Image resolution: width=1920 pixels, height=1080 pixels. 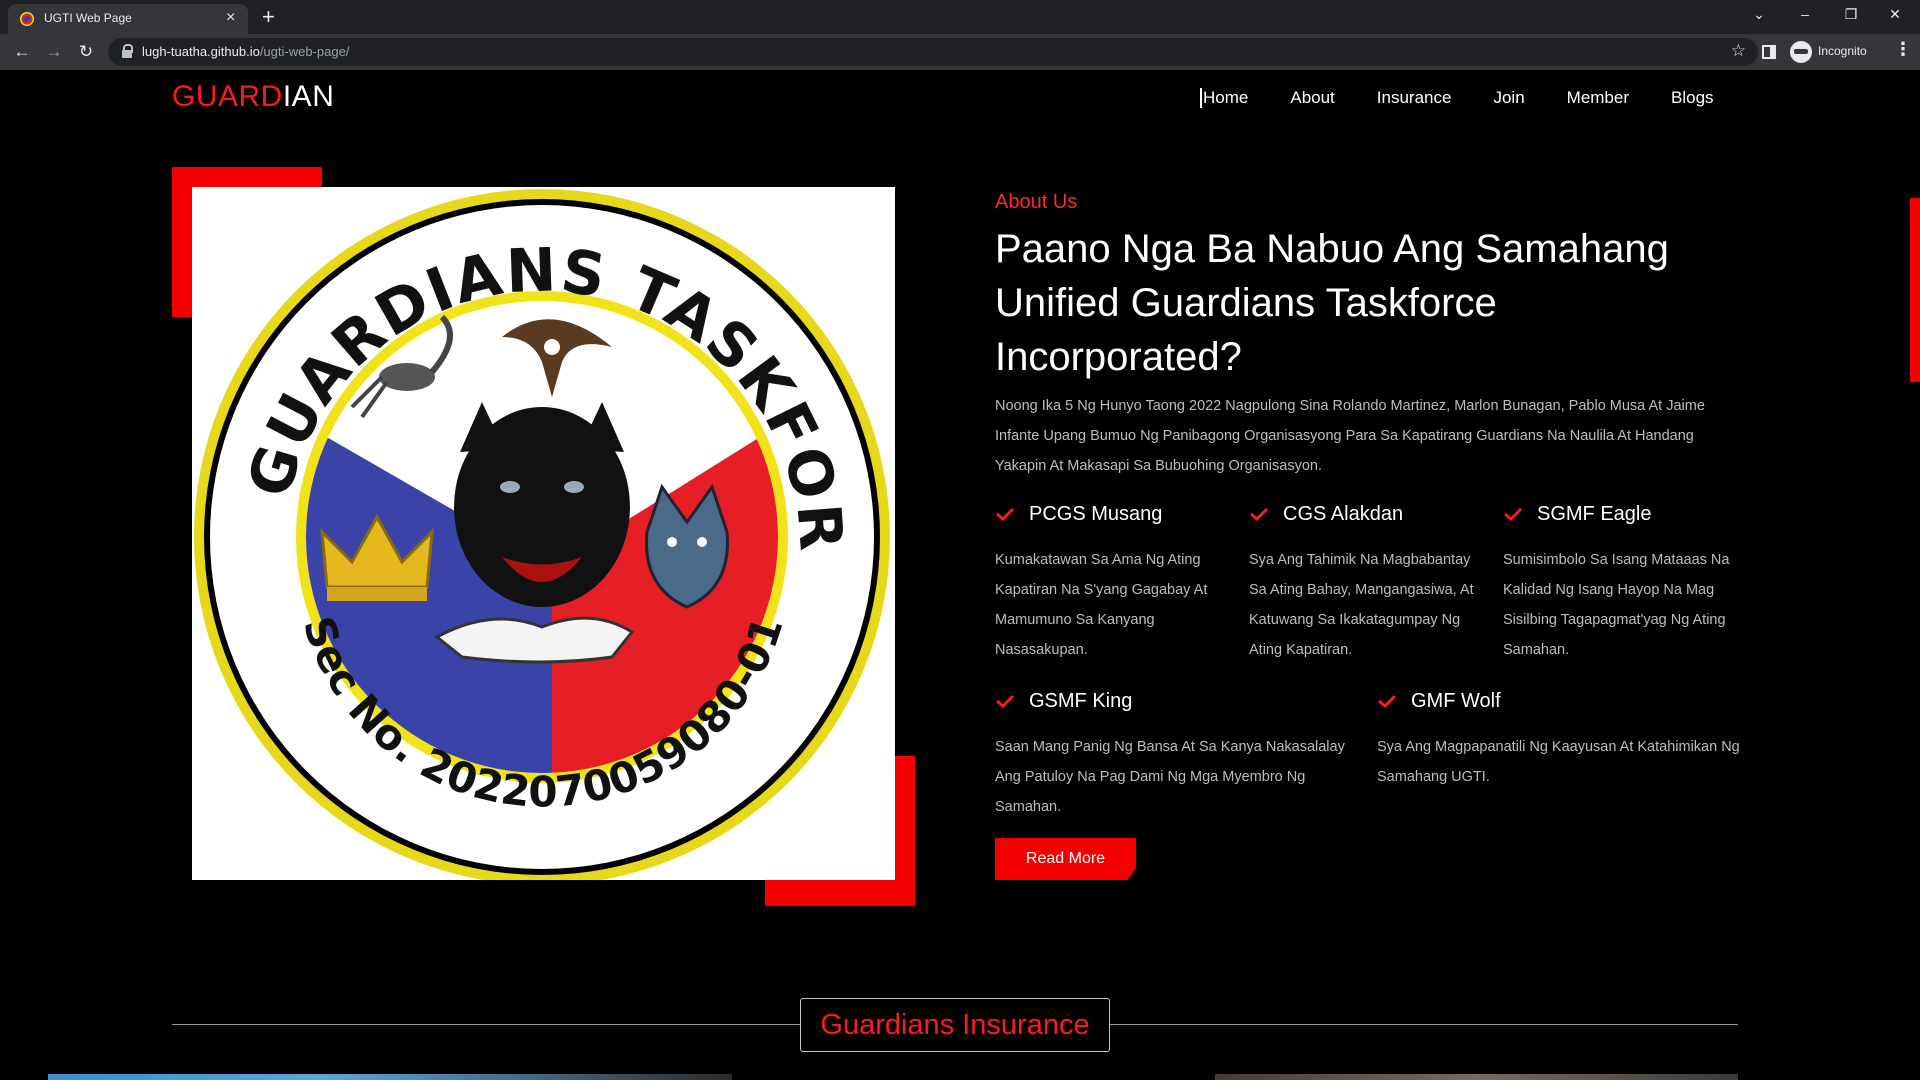 I want to click on nav-link-join: Join, so click(x=1508, y=98).